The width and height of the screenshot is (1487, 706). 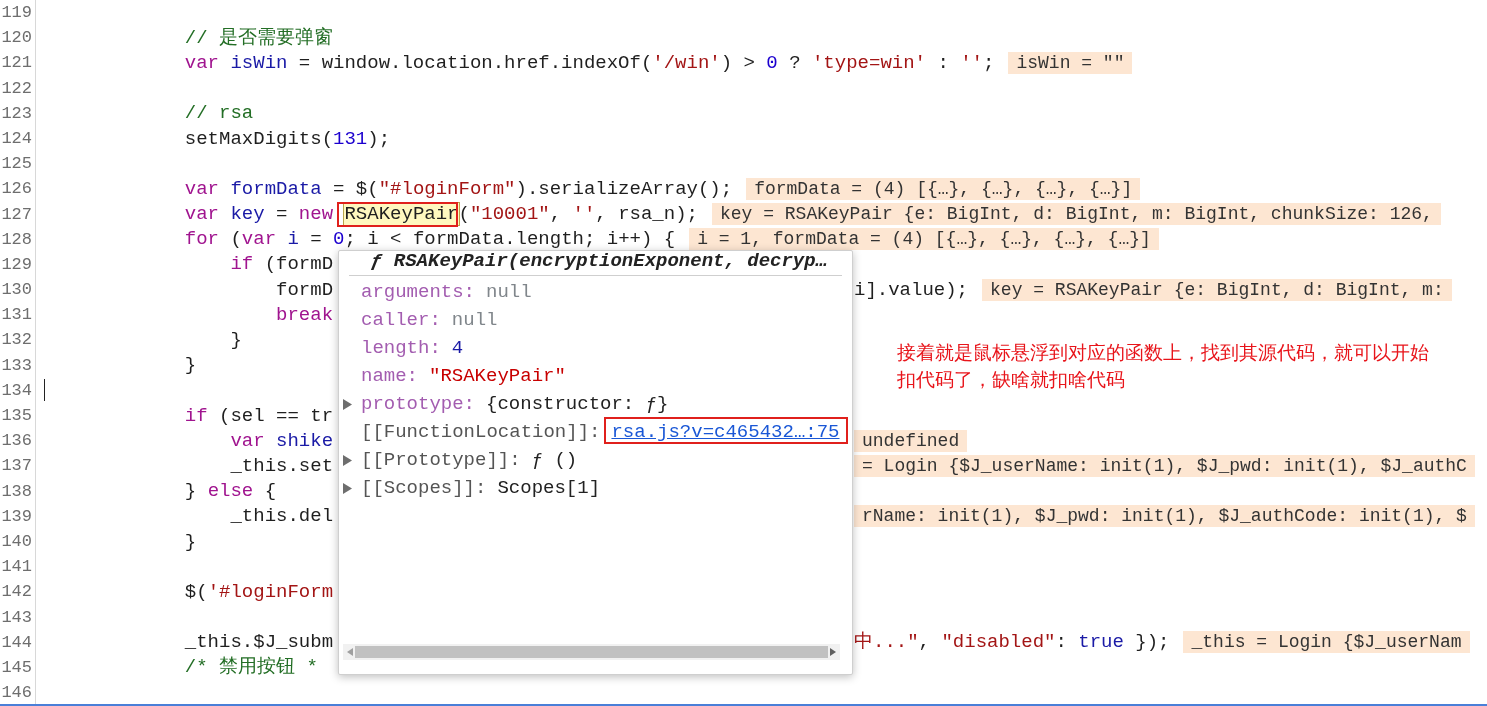 I want to click on inline-value: key = RSAKeyPair {e: BigInt, d: BigInt, m:, so click(x=1217, y=289).